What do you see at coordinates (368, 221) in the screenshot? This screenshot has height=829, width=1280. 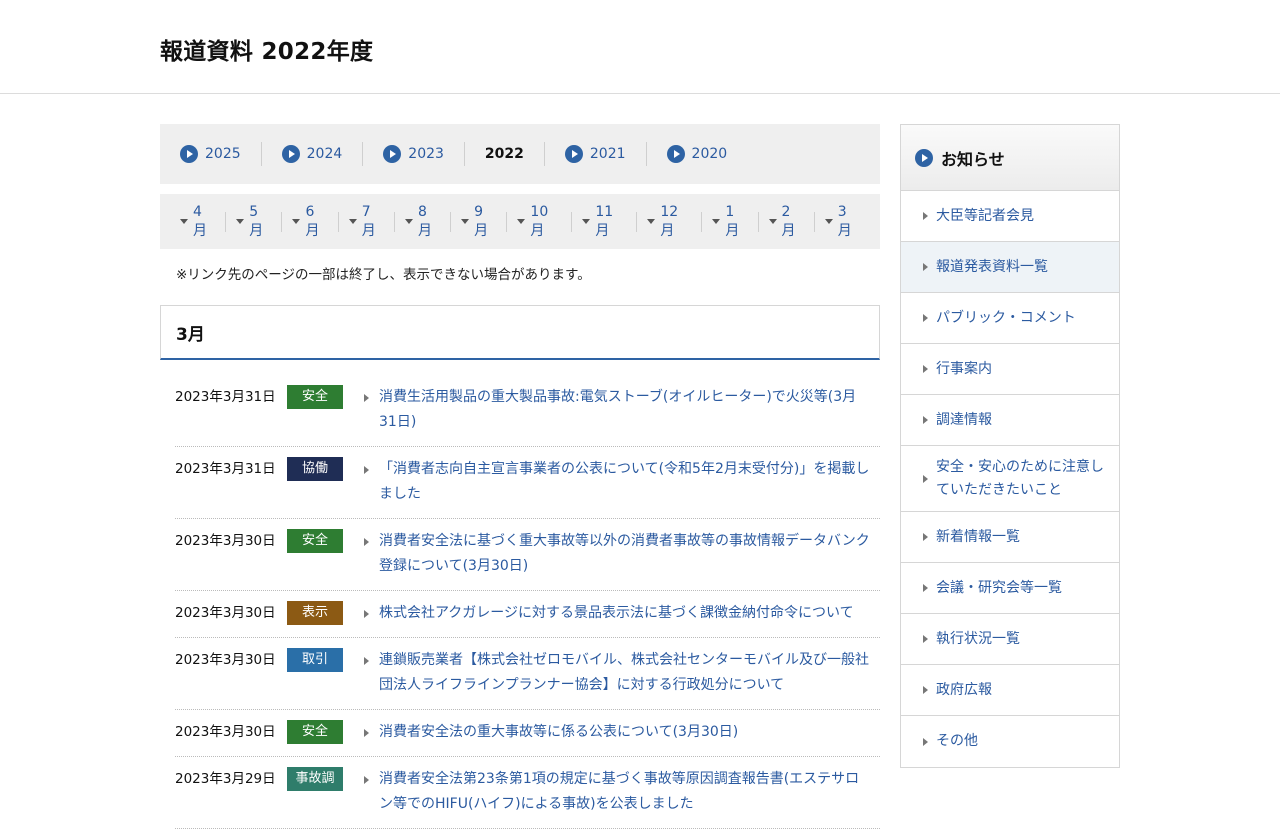 I see `month-label: 7月` at bounding box center [368, 221].